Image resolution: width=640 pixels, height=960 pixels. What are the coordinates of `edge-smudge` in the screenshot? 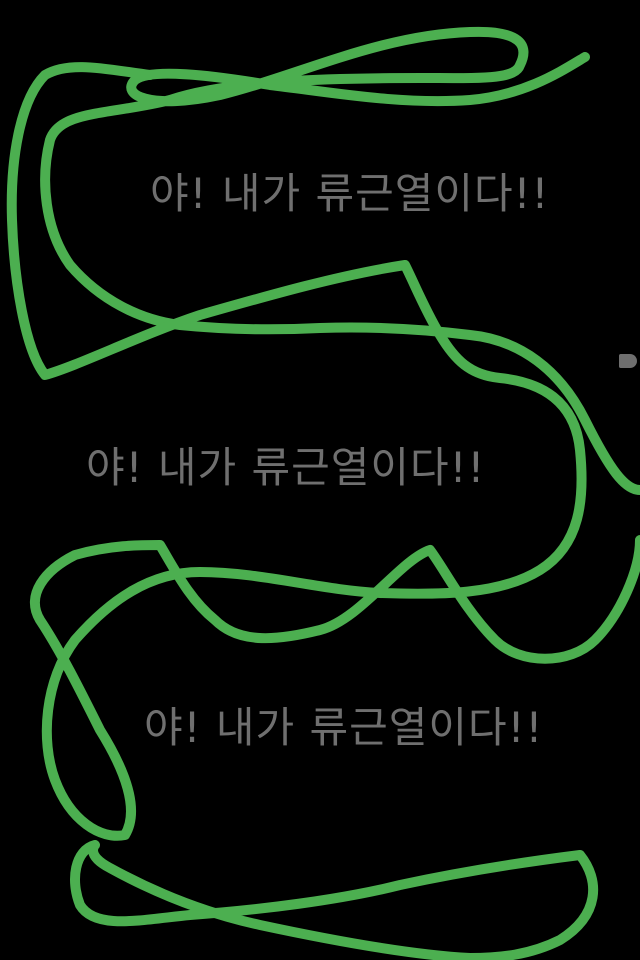 It's located at (628, 361).